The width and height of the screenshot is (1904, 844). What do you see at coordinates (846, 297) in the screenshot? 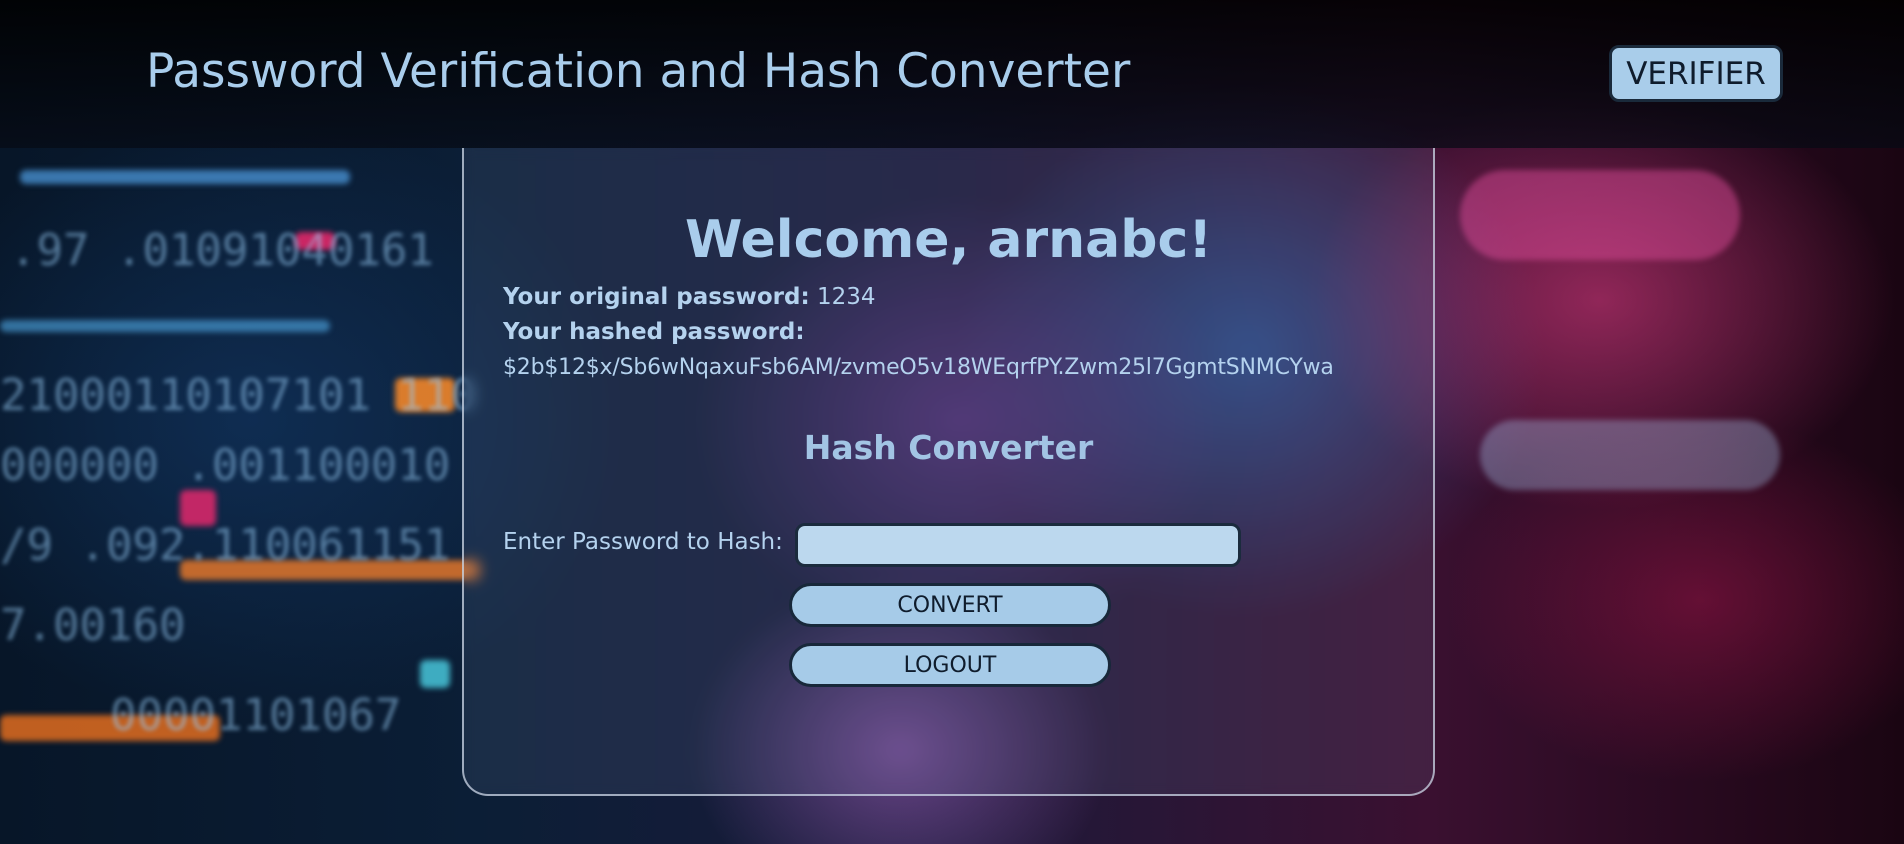
I see `original-password-value: 1234` at bounding box center [846, 297].